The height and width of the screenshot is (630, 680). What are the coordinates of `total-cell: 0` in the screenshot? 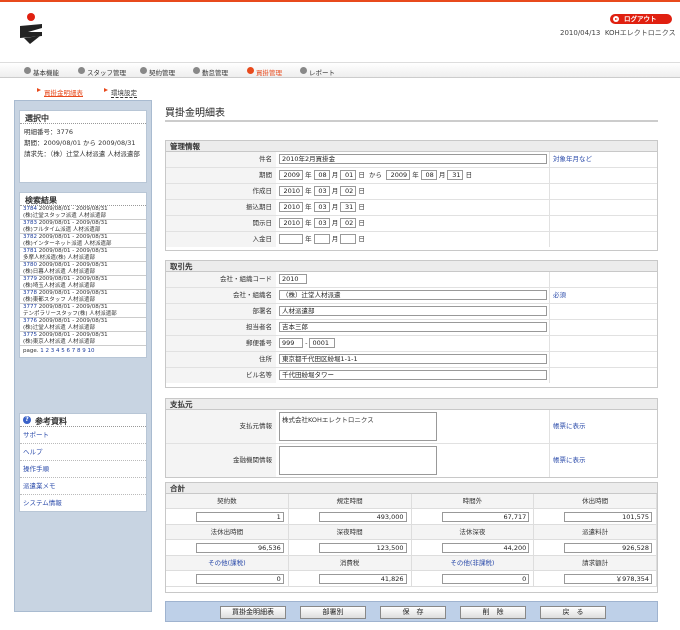 It's located at (227, 579).